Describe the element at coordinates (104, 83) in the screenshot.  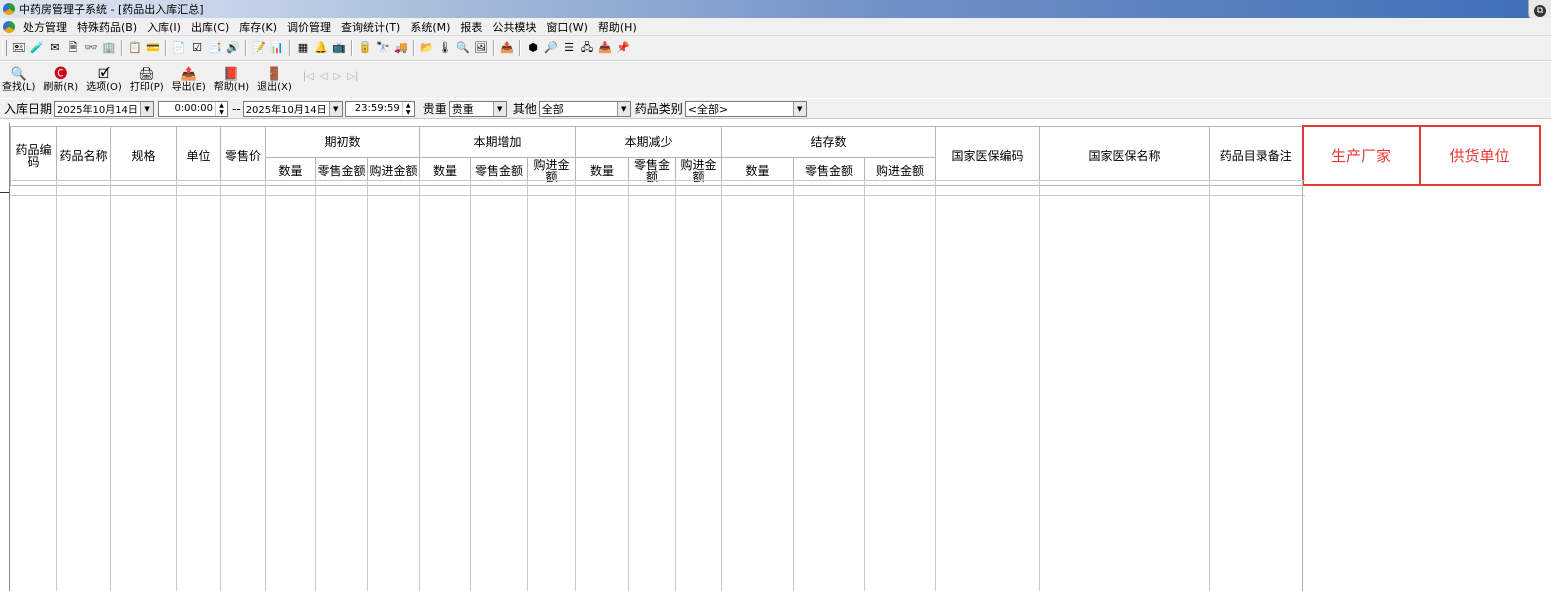
I see `options-button: 🗹 选项(O)` at that location.